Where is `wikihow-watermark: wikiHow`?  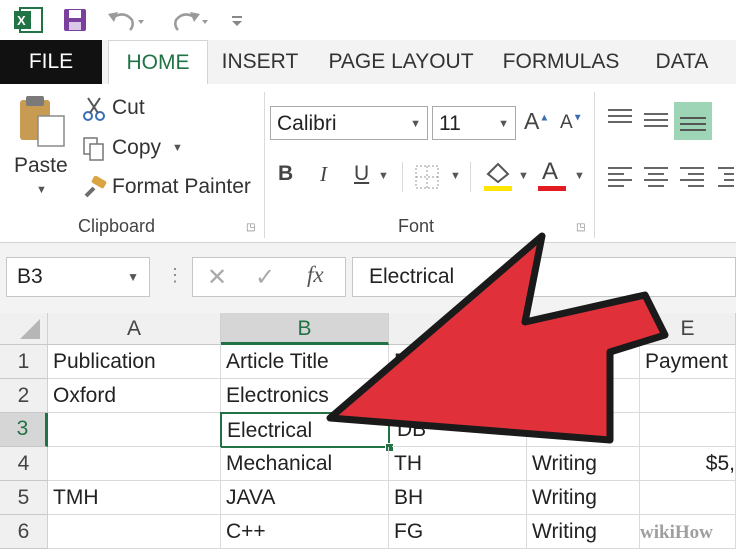
wikihow-watermark: wikiHow is located at coordinates (676, 532).